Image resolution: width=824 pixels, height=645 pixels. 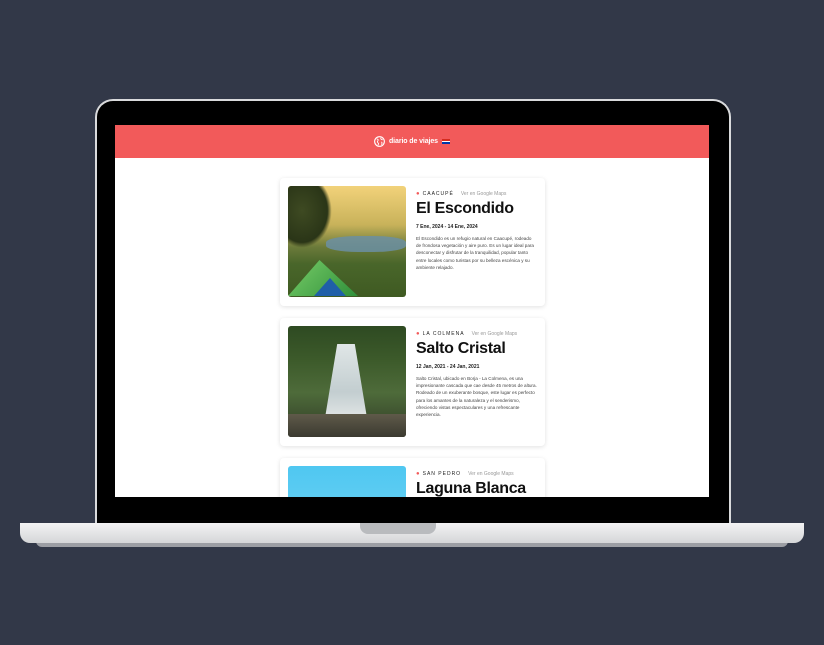 I want to click on brand-name: diario de viajes, so click(x=413, y=141).